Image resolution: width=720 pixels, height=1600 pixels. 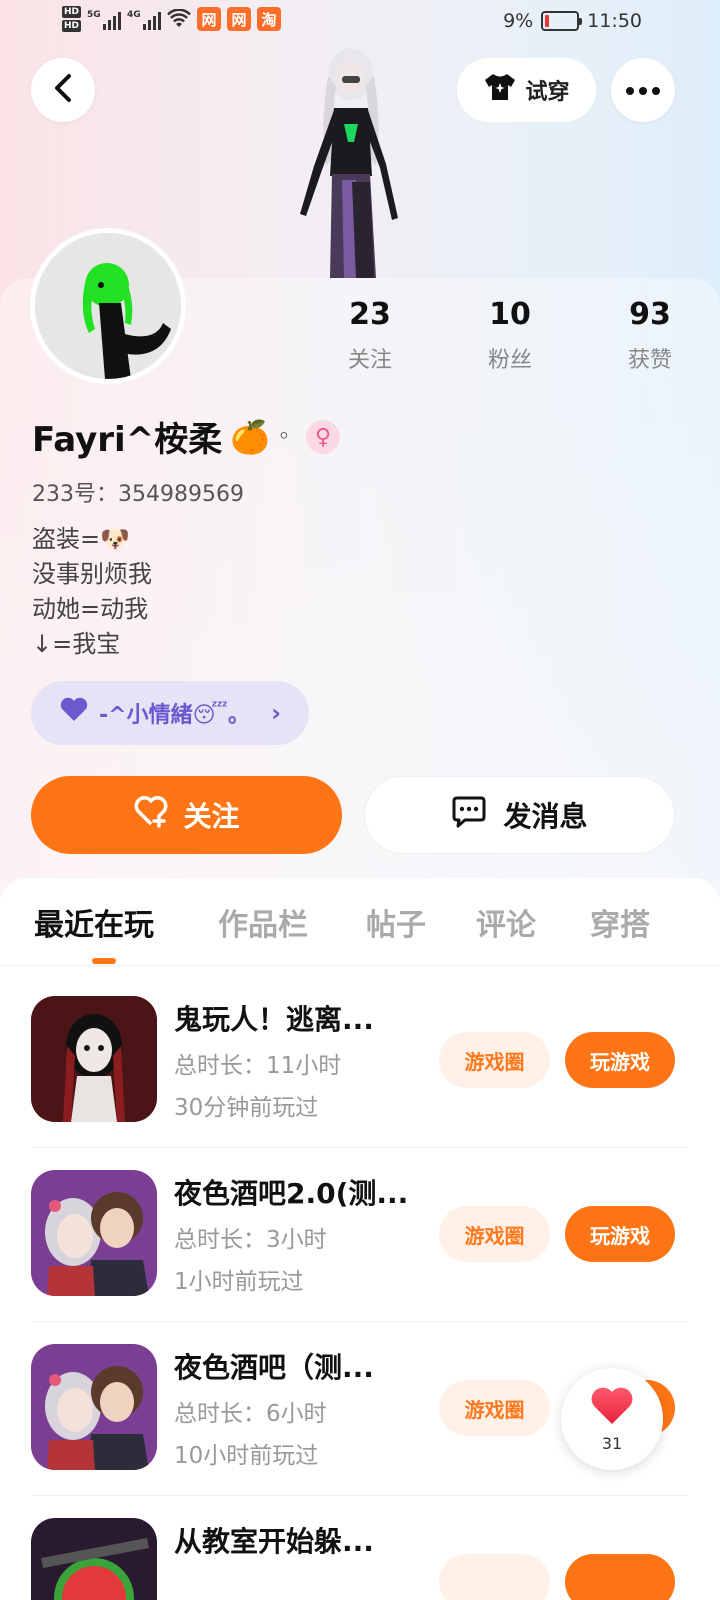 What do you see at coordinates (81, 539) in the screenshot?
I see `bio-line: 盗装=🐶` at bounding box center [81, 539].